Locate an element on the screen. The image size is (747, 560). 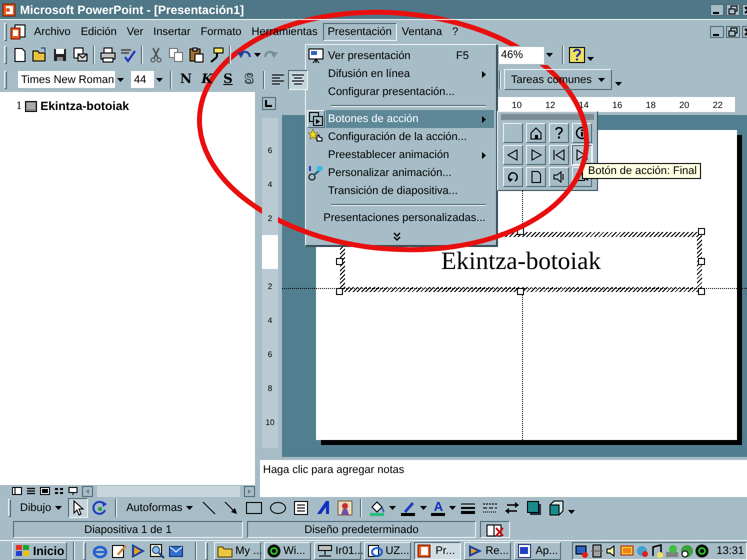
slide-title: Ekintza-botoiak is located at coordinates (521, 262).